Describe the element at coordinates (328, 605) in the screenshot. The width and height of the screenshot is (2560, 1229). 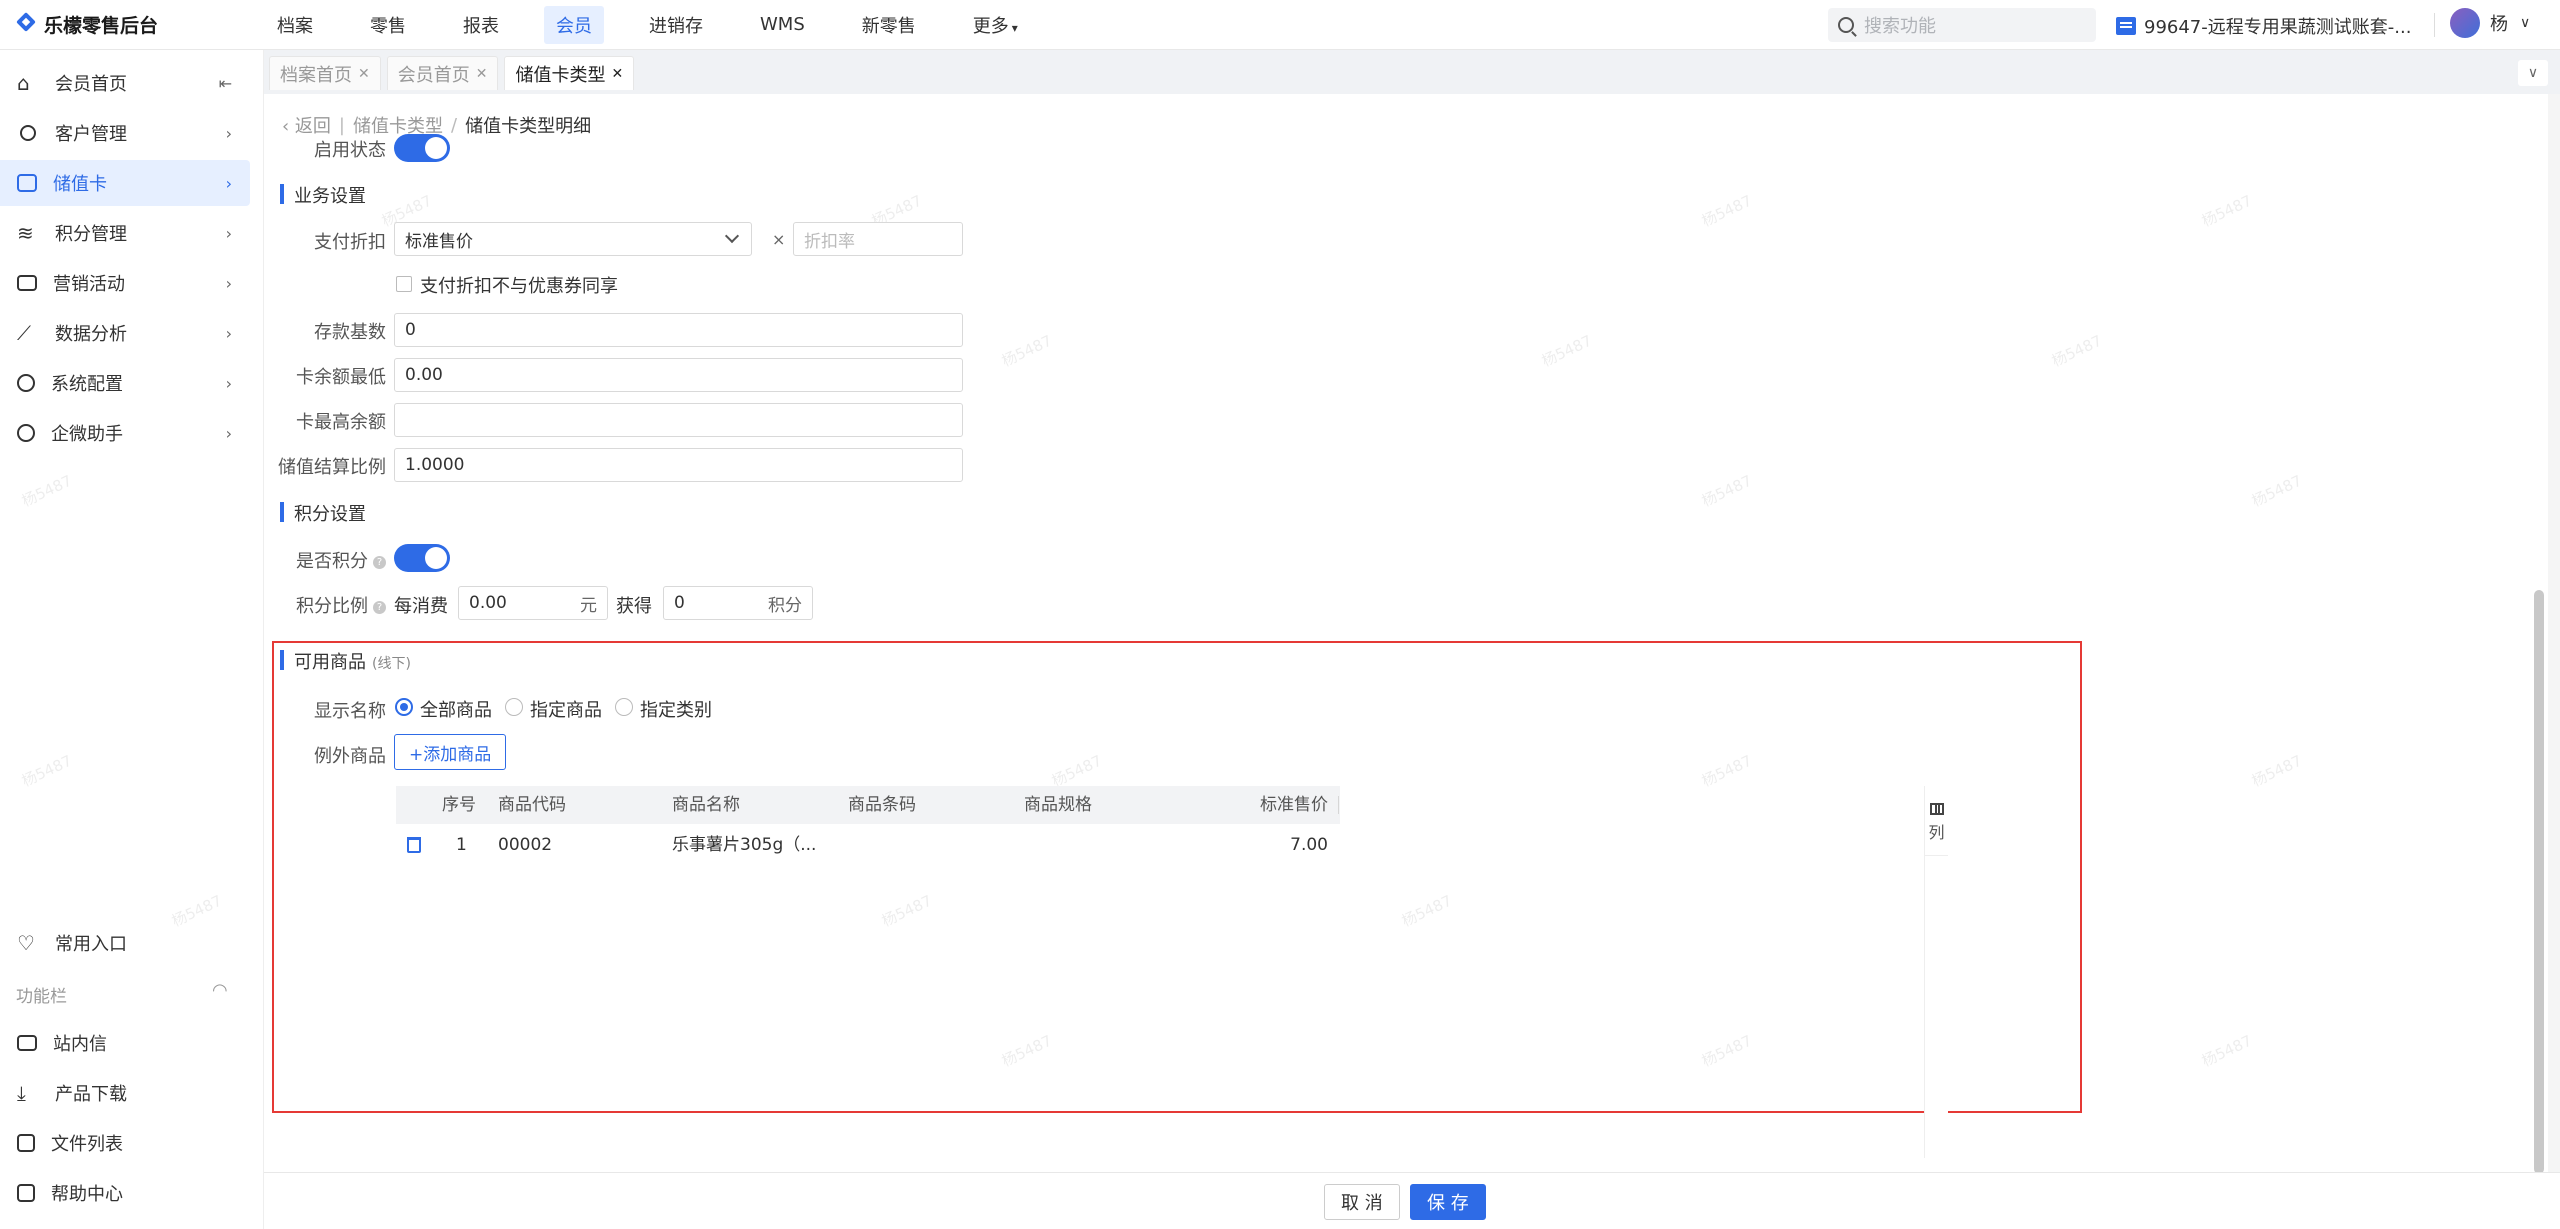
I see `points-ratio-label: 积分比例?` at that location.